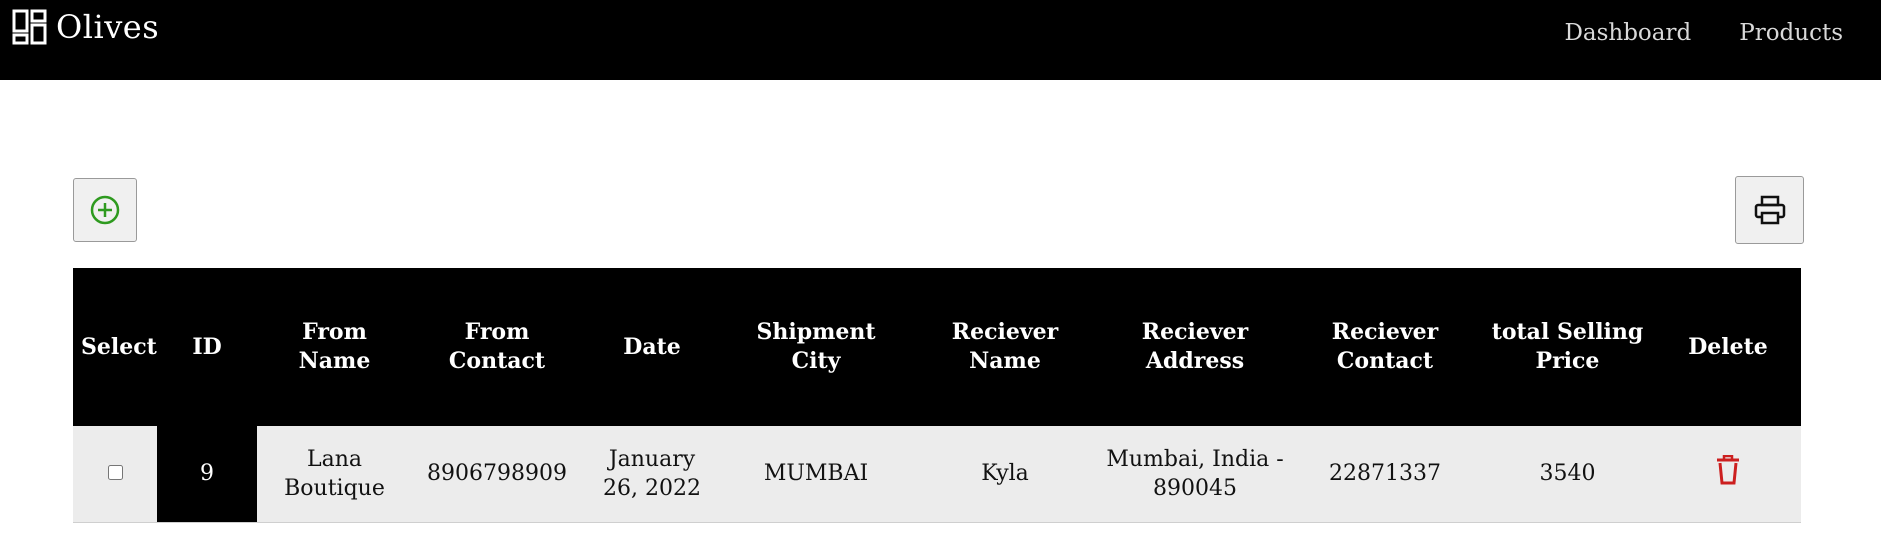 The width and height of the screenshot is (1881, 537). I want to click on header-receiver-contact: Reciever Contact, so click(1385, 347).